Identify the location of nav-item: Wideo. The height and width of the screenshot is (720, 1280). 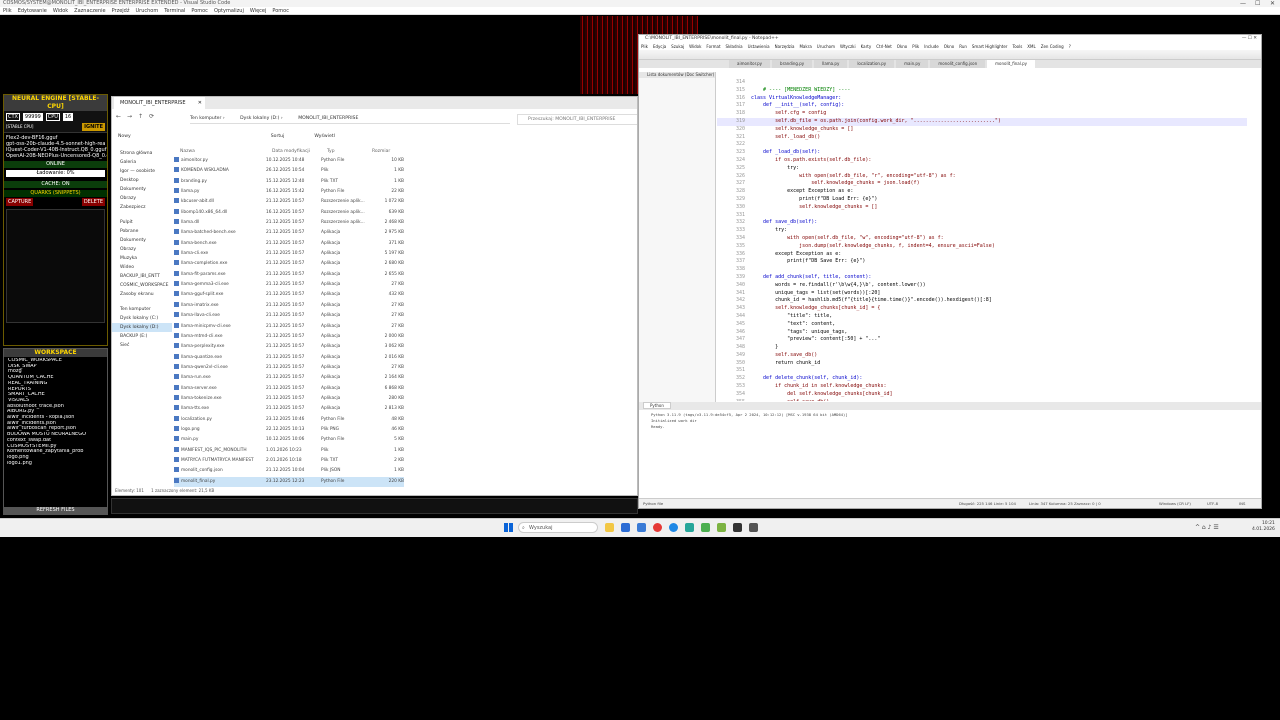
(142, 267).